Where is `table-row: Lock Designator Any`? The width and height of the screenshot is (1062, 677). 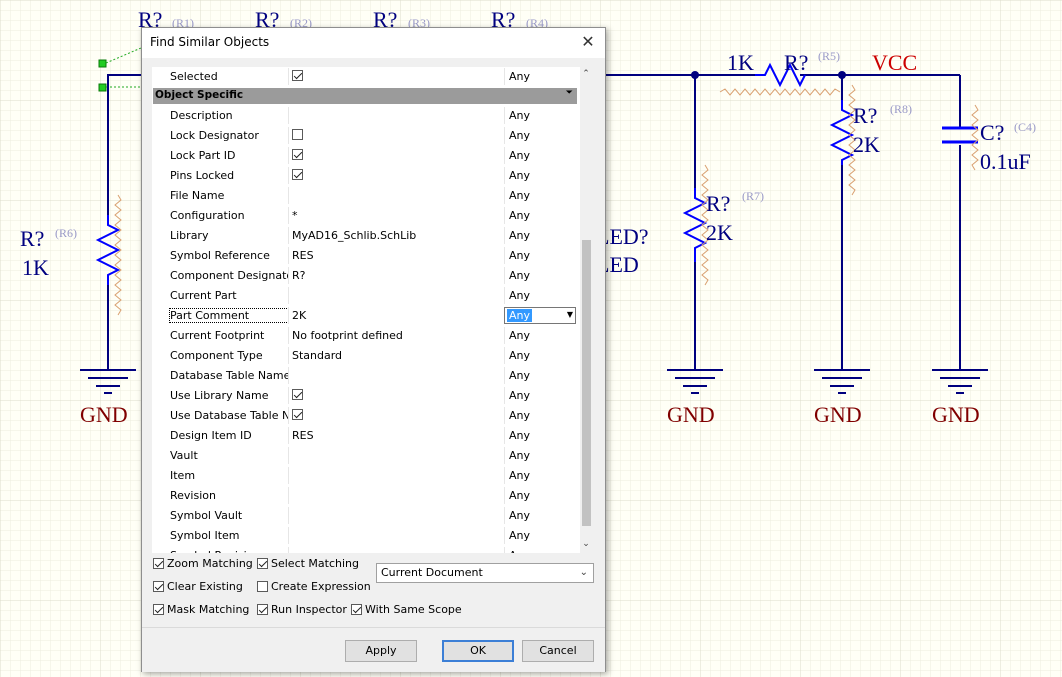
table-row: Lock Designator Any is located at coordinates (364, 136).